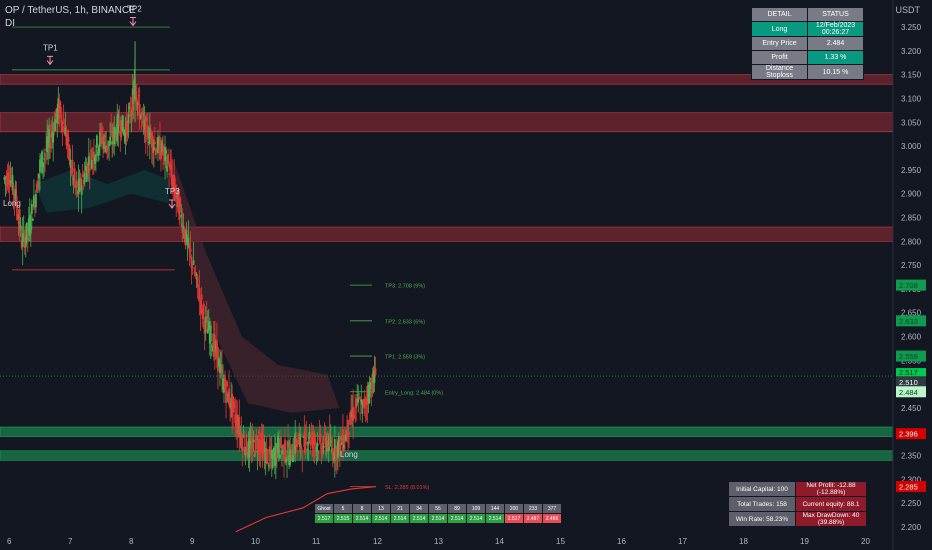 This screenshot has height=550, width=932. I want to click on badge-mid: 2.510, so click(908, 382).